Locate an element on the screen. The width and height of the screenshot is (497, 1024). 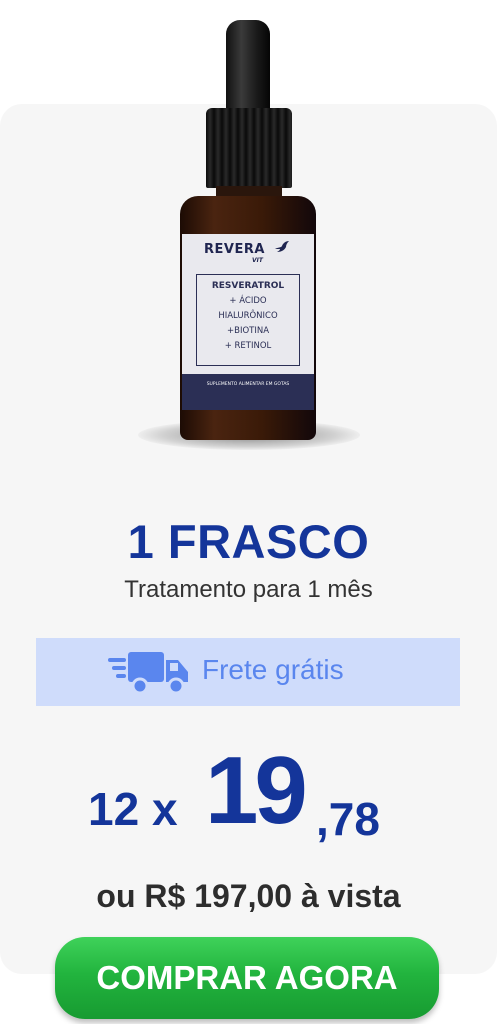
offer-subtitle: Tratamento para 1 mês is located at coordinates (248, 589).